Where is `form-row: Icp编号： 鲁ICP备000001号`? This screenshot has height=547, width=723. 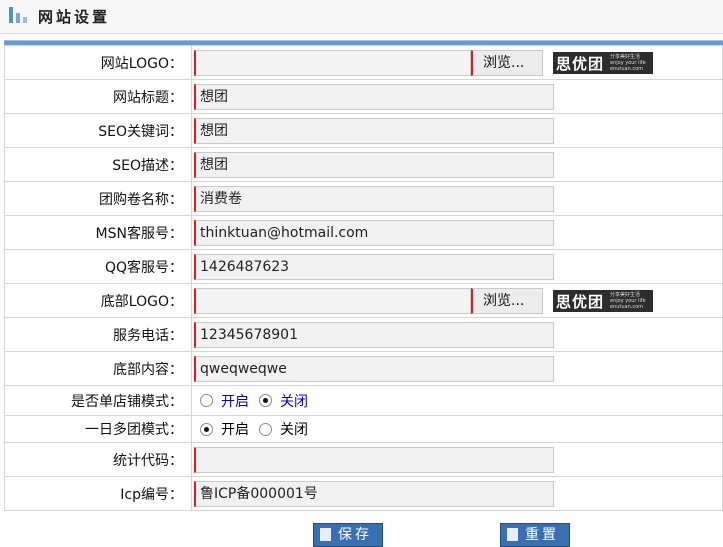 form-row: Icp编号： 鲁ICP备000001号 is located at coordinates (363, 493).